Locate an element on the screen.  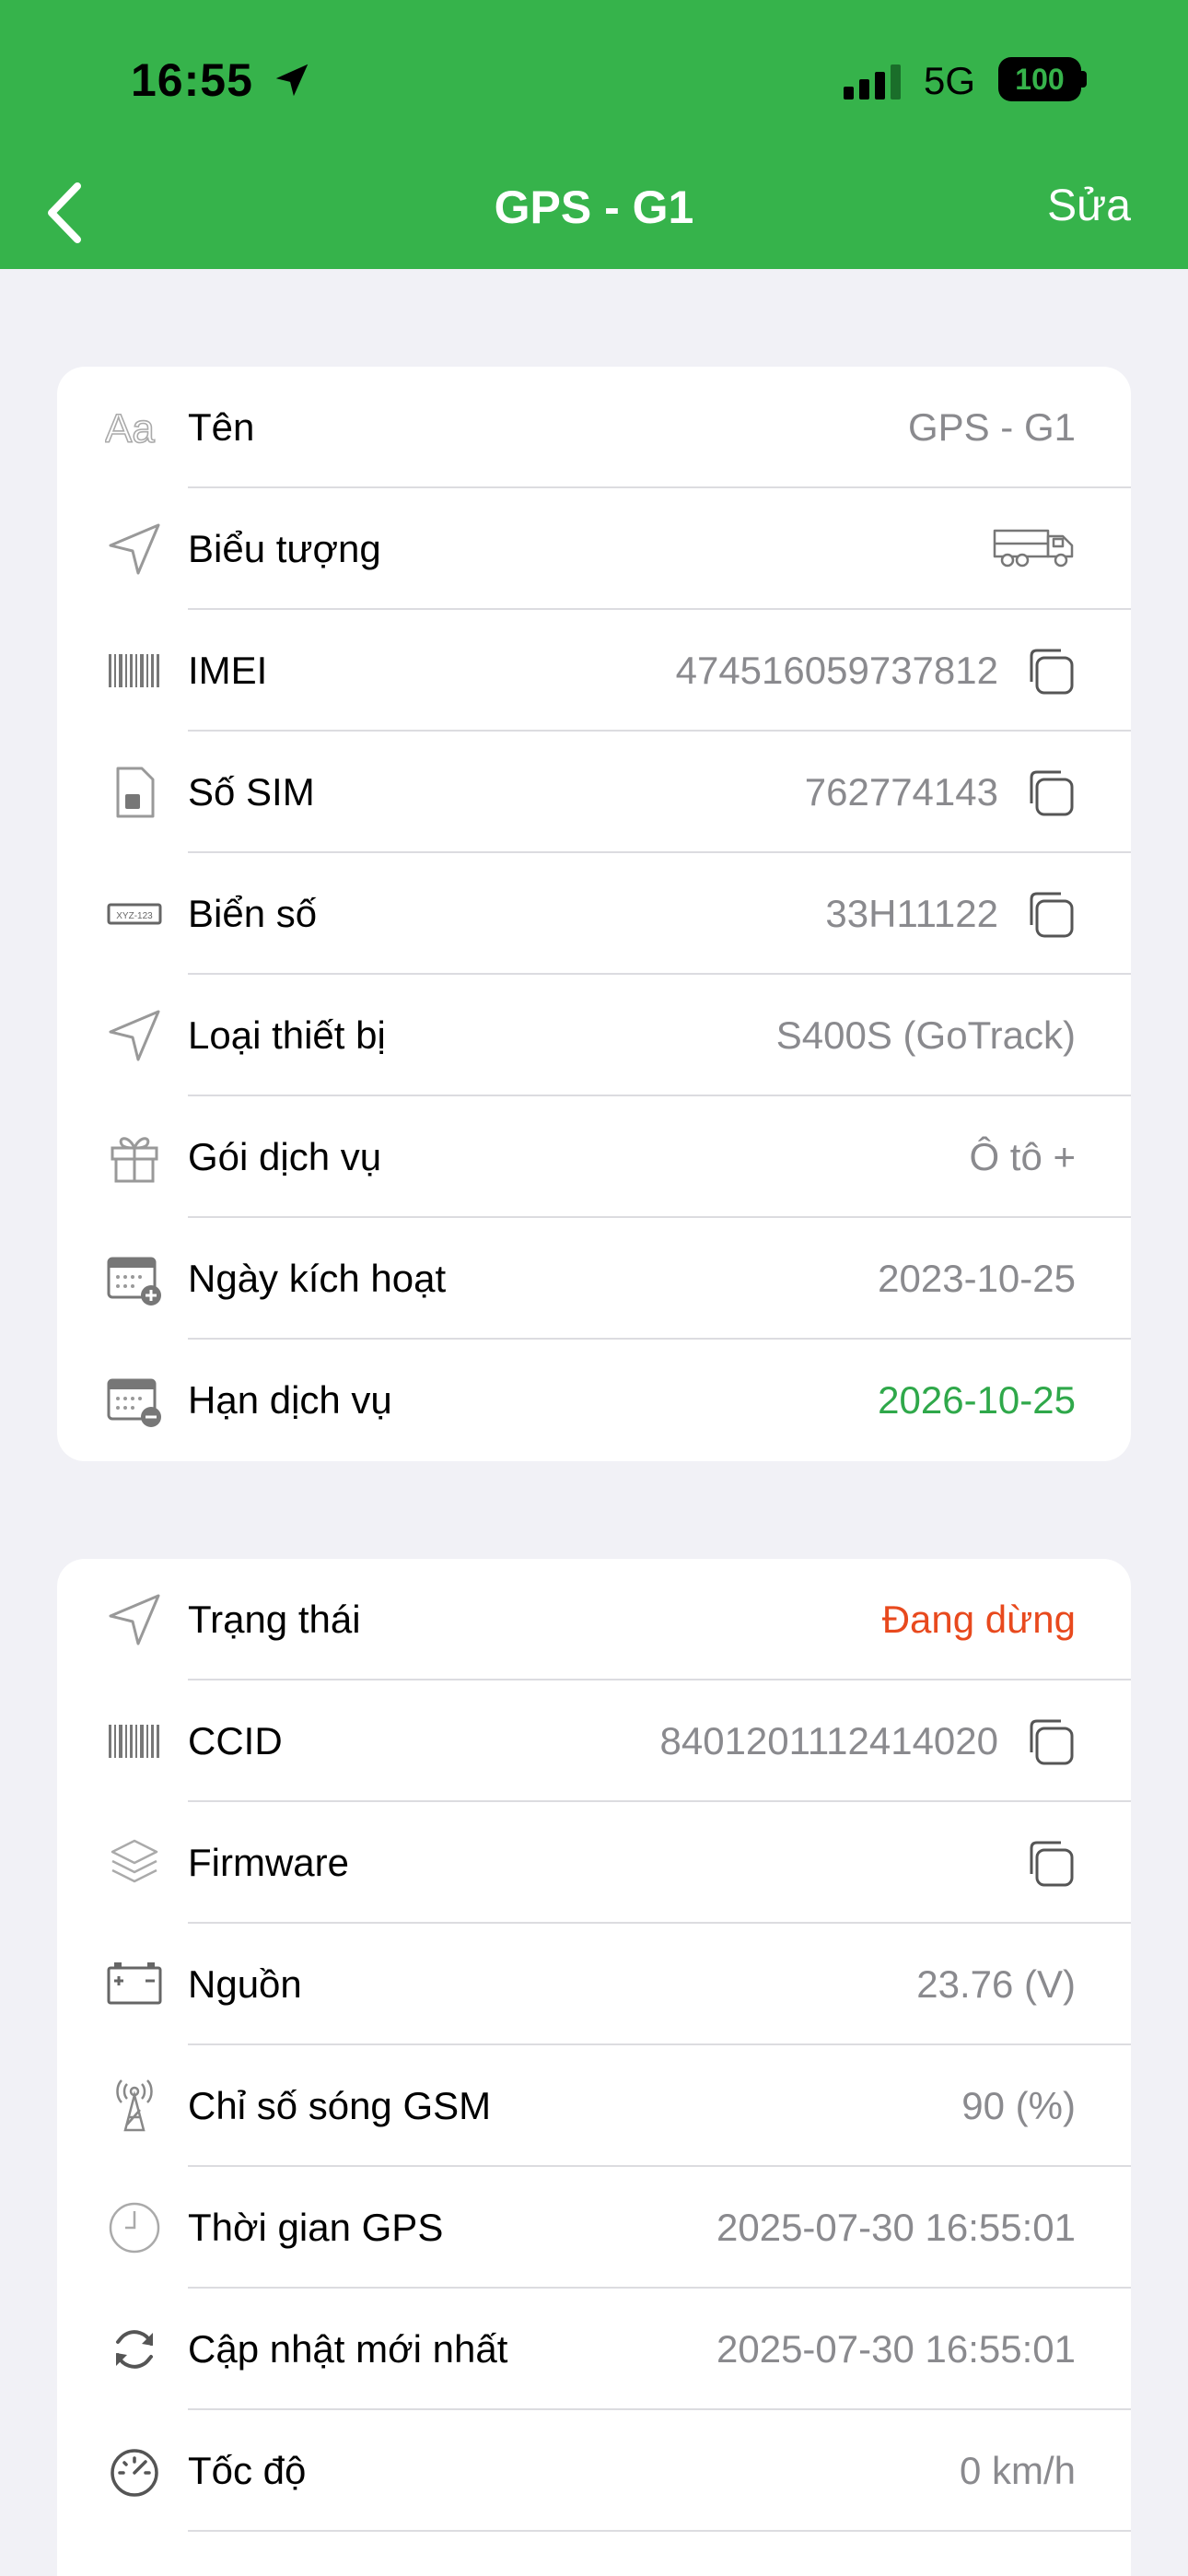
calendar-remove-icon is located at coordinates (134, 1400).